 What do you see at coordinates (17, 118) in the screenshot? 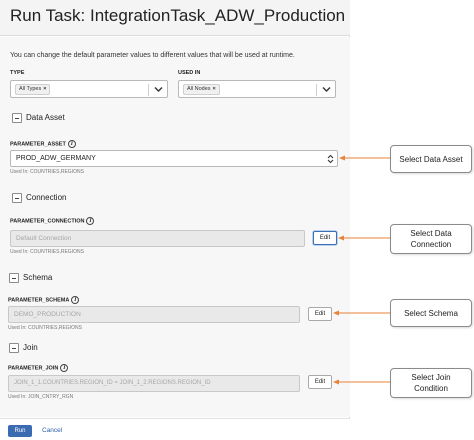
I see `data-asset-collapse-icon` at bounding box center [17, 118].